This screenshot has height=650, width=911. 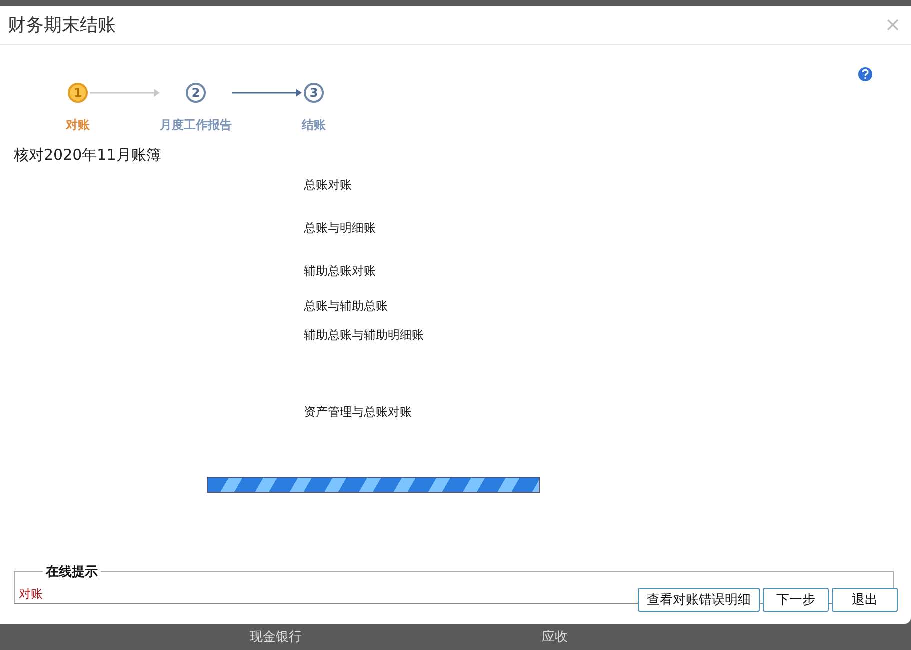 I want to click on panel-legend: 在线提示, so click(x=72, y=572).